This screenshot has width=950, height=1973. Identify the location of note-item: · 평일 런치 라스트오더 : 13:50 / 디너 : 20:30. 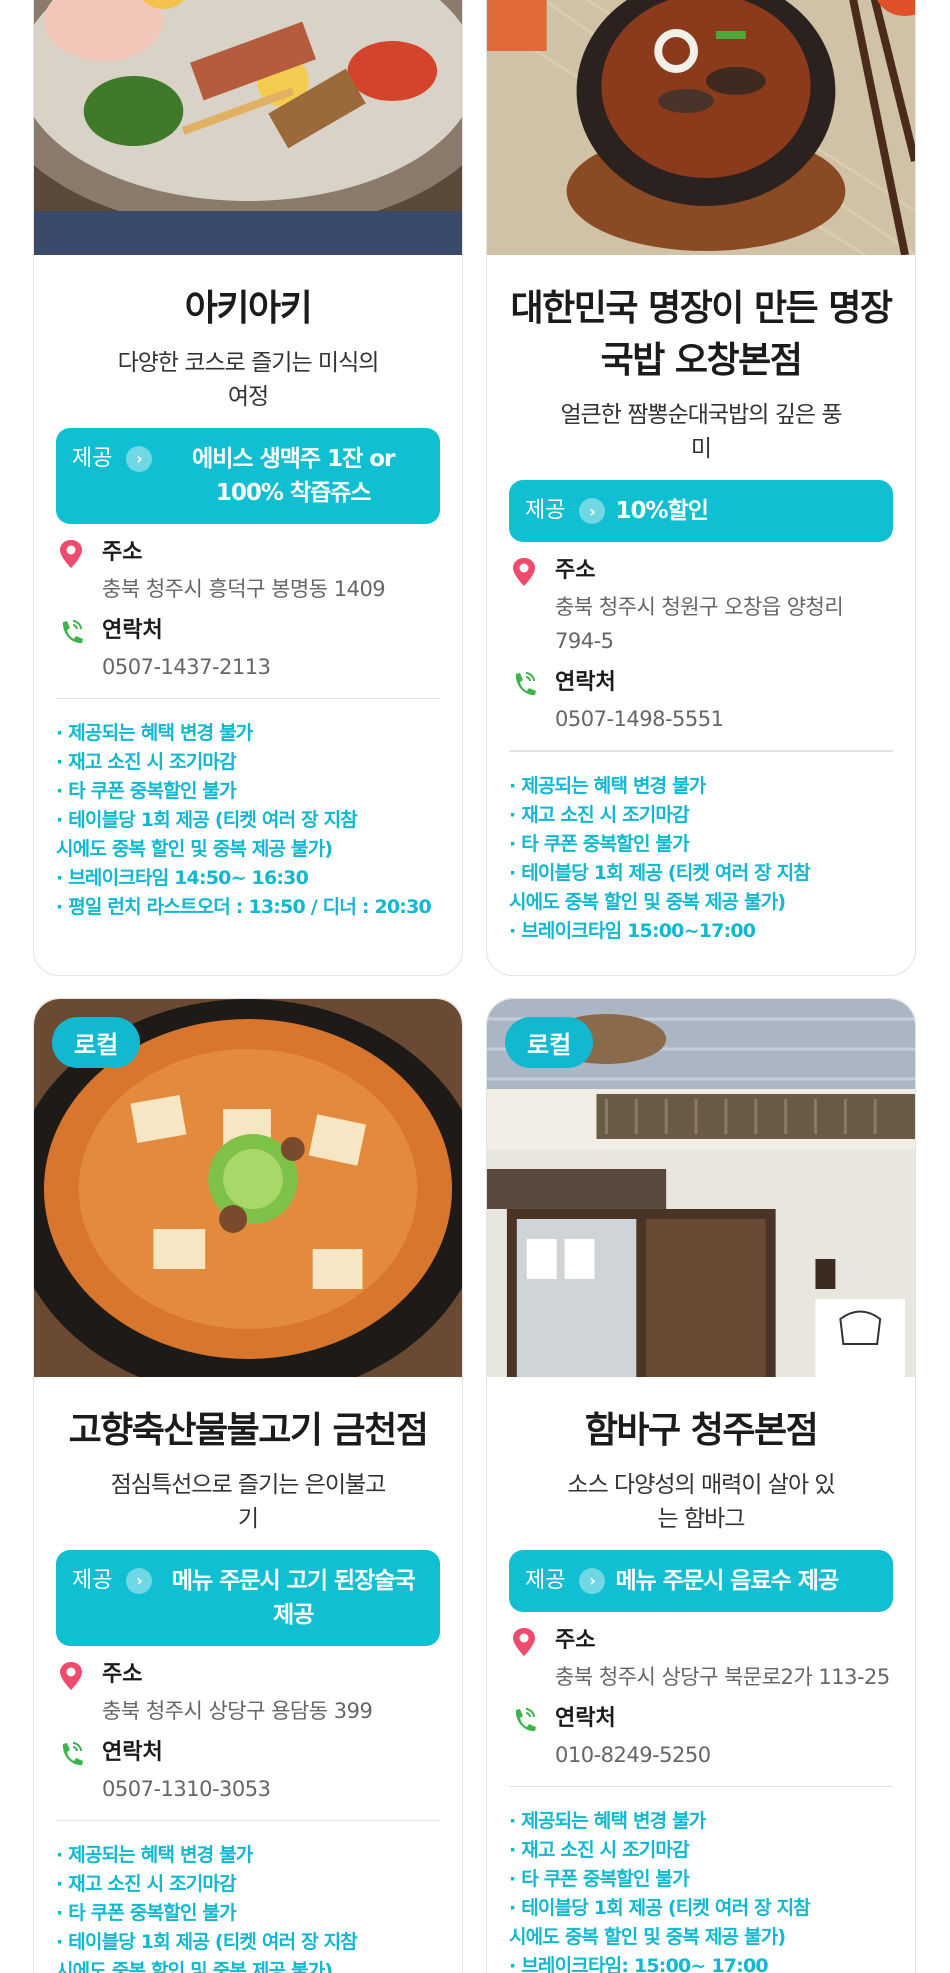
(244, 907).